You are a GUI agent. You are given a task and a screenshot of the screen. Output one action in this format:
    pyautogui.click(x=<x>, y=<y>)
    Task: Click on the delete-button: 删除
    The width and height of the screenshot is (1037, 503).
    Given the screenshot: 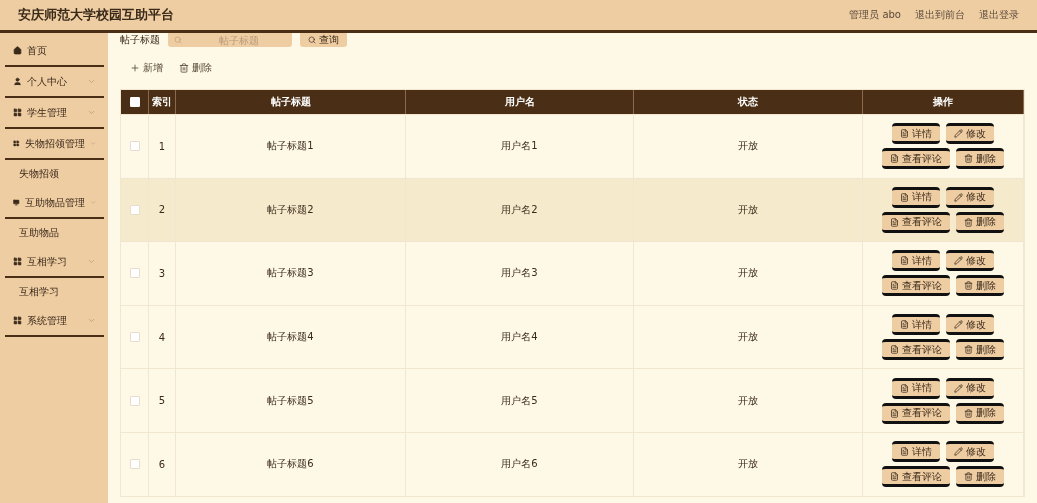 What is the action you would take?
    pyautogui.click(x=195, y=68)
    